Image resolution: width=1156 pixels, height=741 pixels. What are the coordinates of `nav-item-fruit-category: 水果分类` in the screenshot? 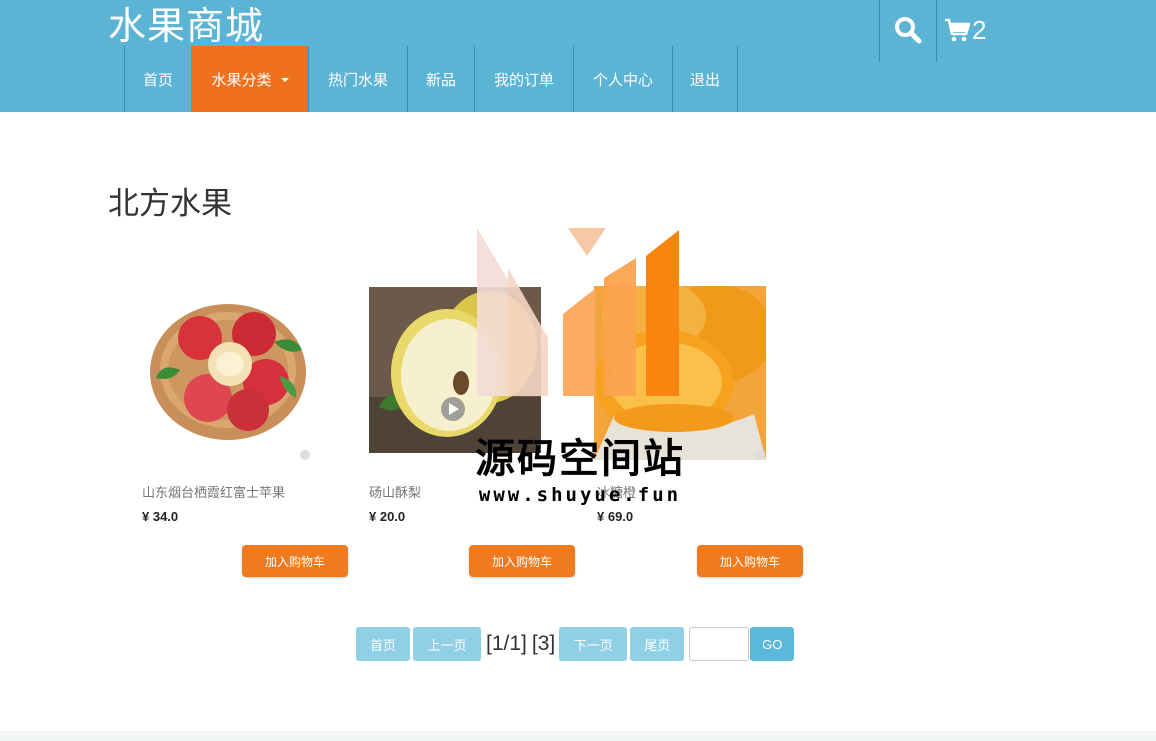 It's located at (249, 79).